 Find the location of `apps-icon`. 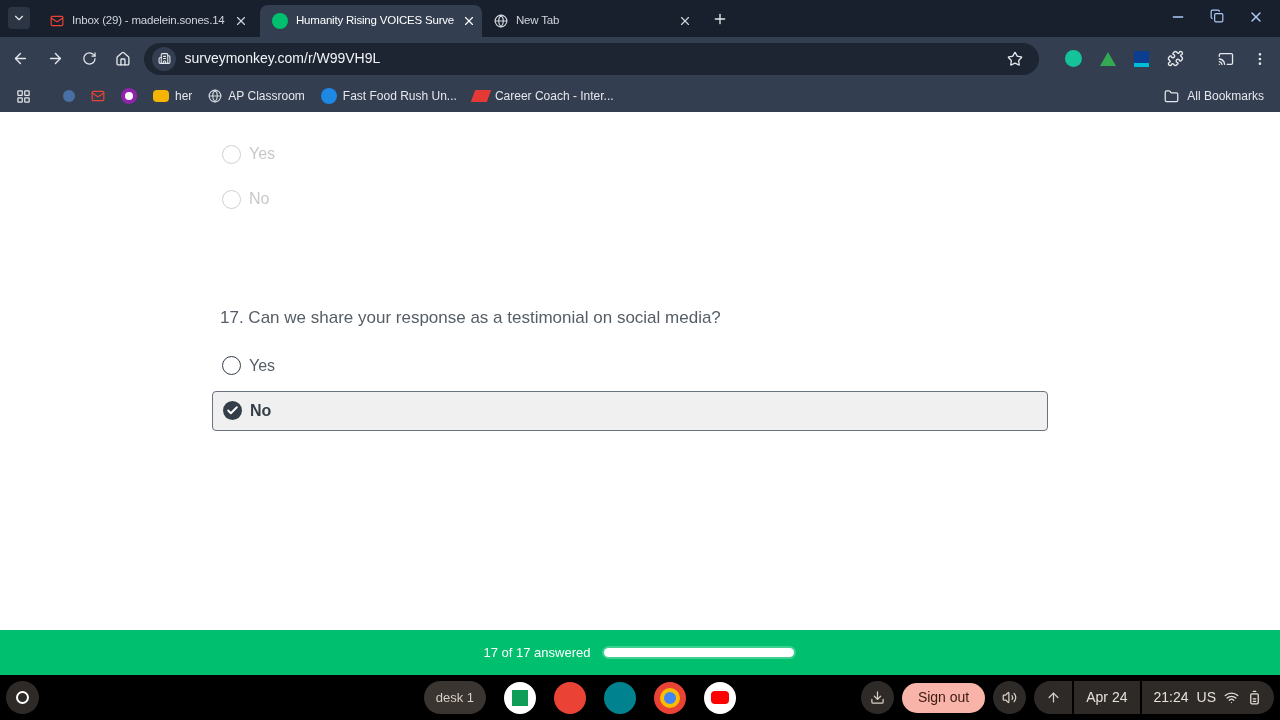

apps-icon is located at coordinates (23, 96).